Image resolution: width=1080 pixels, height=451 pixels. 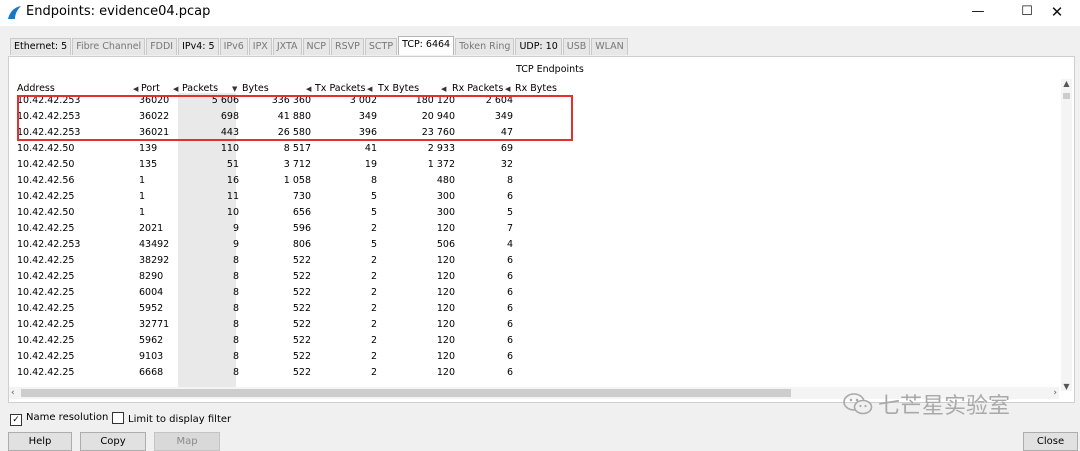 I want to click on tab-ipx: IPX, so click(x=260, y=46).